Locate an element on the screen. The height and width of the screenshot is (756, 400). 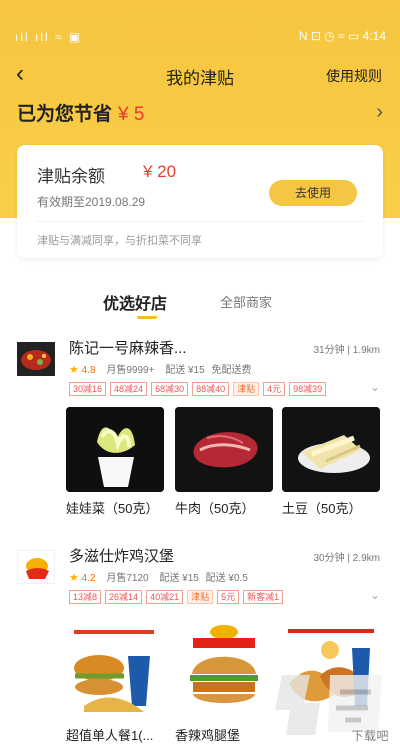
promo-tags: 30减16 48减24 68减30 88减40 津贴 4元 98减39 is located at coordinates (224, 389).